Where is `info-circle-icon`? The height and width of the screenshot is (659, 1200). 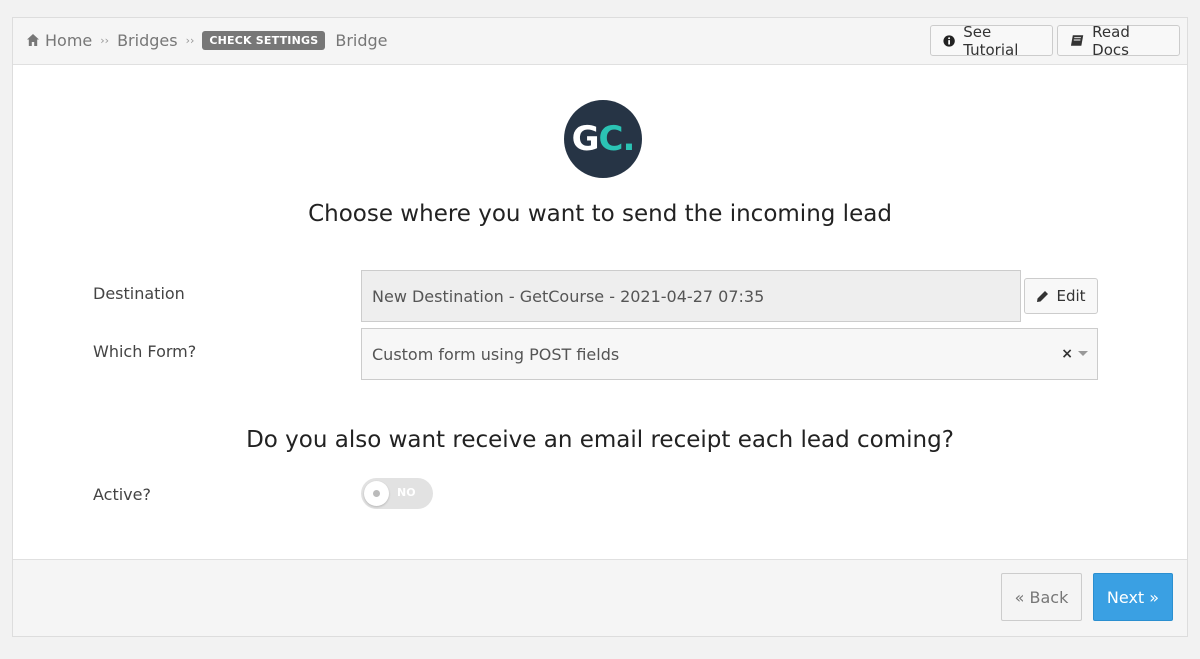 info-circle-icon is located at coordinates (949, 40).